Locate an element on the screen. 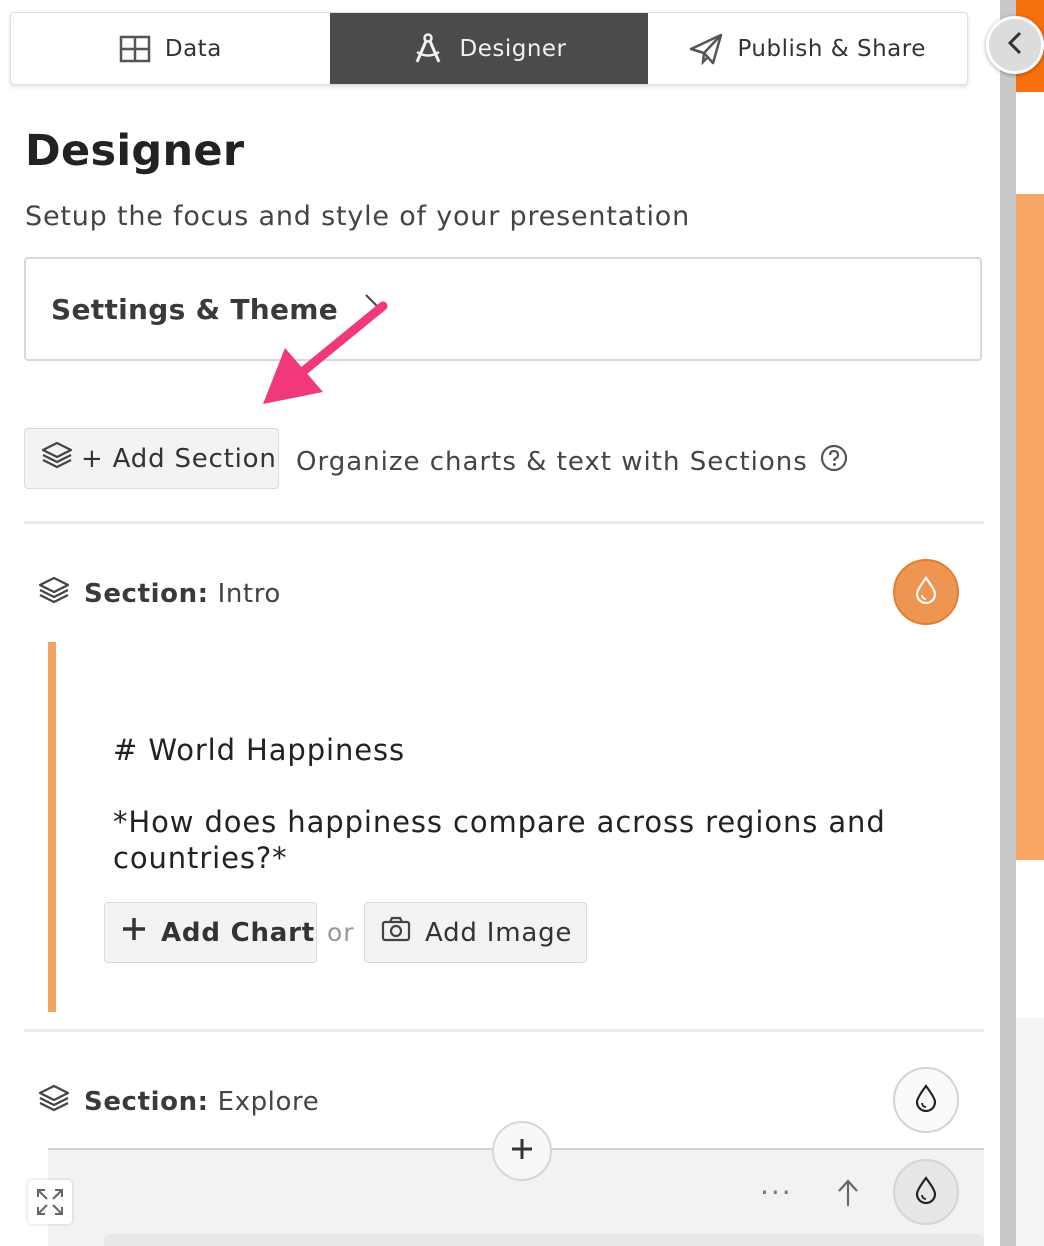 The height and width of the screenshot is (1246, 1044). add-image-button: Add Image is located at coordinates (475, 932).